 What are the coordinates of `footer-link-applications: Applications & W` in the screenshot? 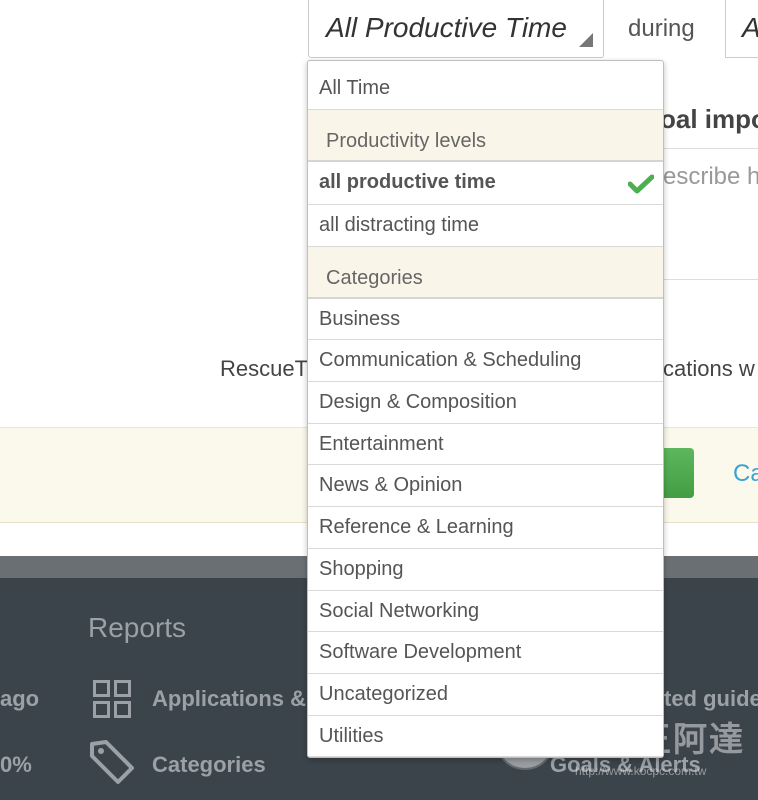 It's located at (242, 699).